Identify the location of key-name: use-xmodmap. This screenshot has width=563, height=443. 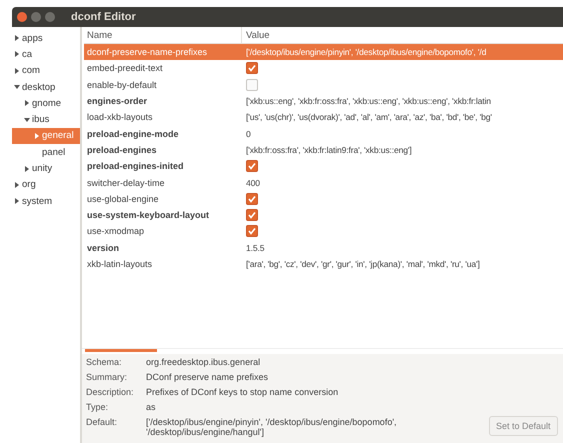
(116, 231).